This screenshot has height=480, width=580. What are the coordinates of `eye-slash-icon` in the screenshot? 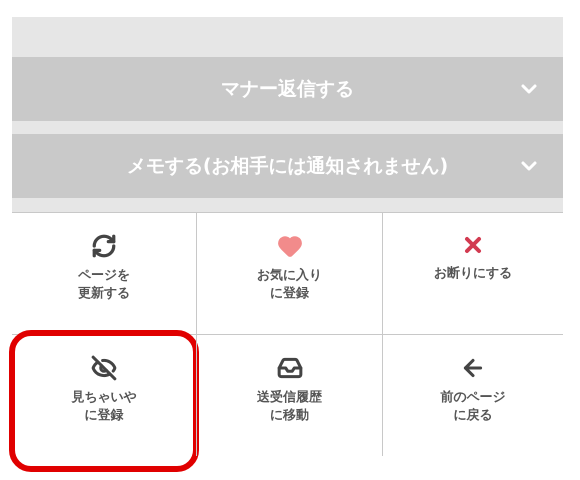 It's located at (104, 368).